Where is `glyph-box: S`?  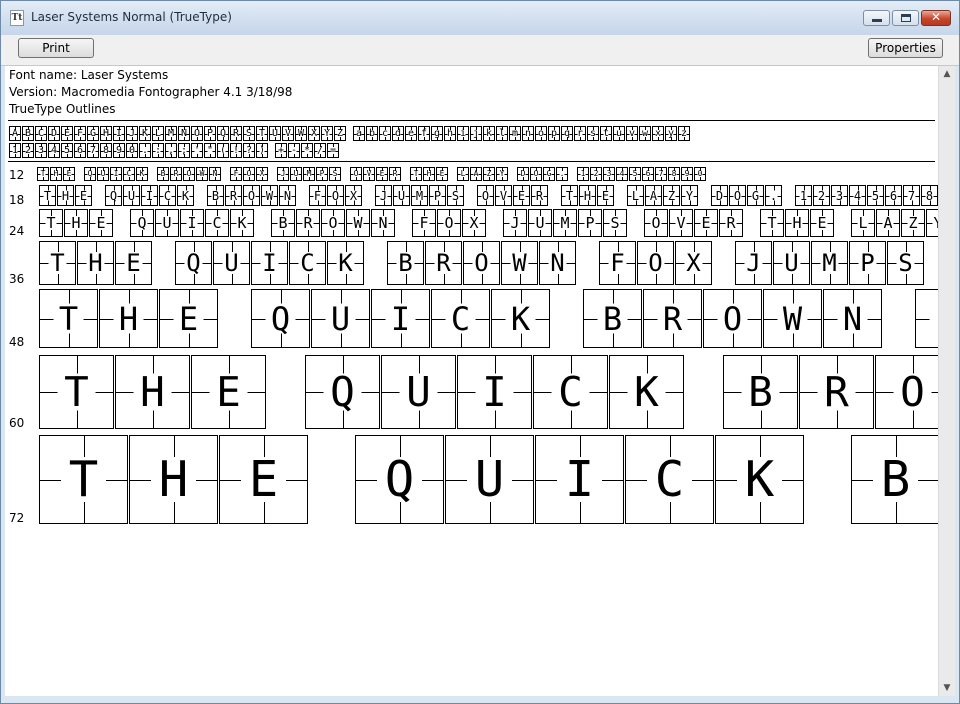
glyph-box: S is located at coordinates (905, 263).